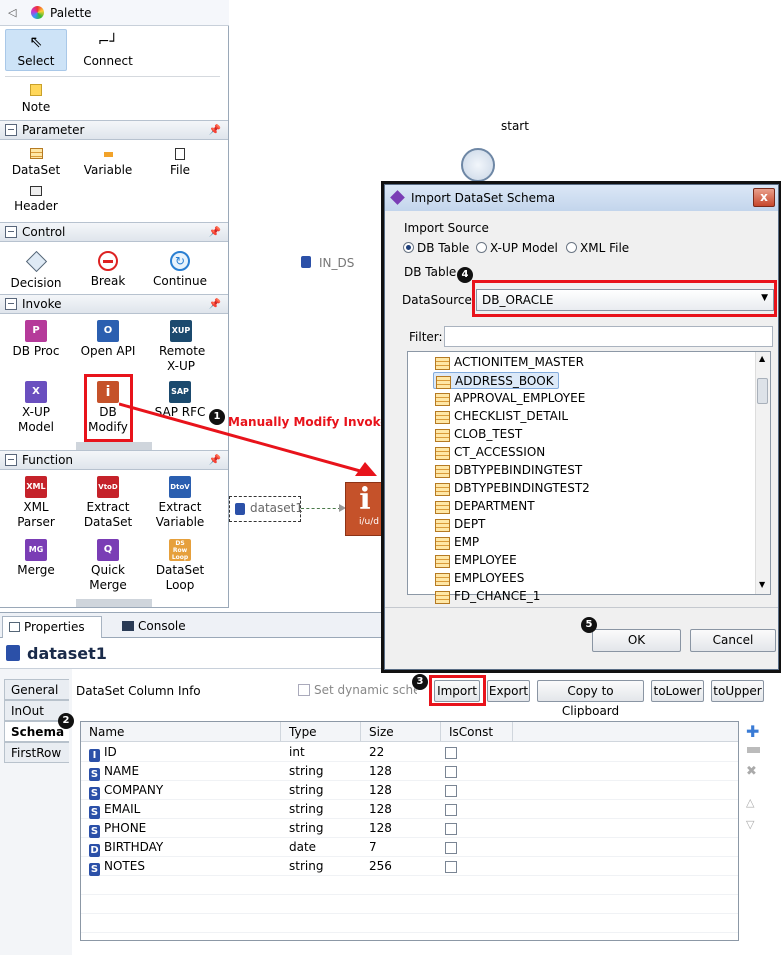 Image resolution: width=781 pixels, height=955 pixels. What do you see at coordinates (36, 558) in the screenshot?
I see `tool-merge: MG Merge` at bounding box center [36, 558].